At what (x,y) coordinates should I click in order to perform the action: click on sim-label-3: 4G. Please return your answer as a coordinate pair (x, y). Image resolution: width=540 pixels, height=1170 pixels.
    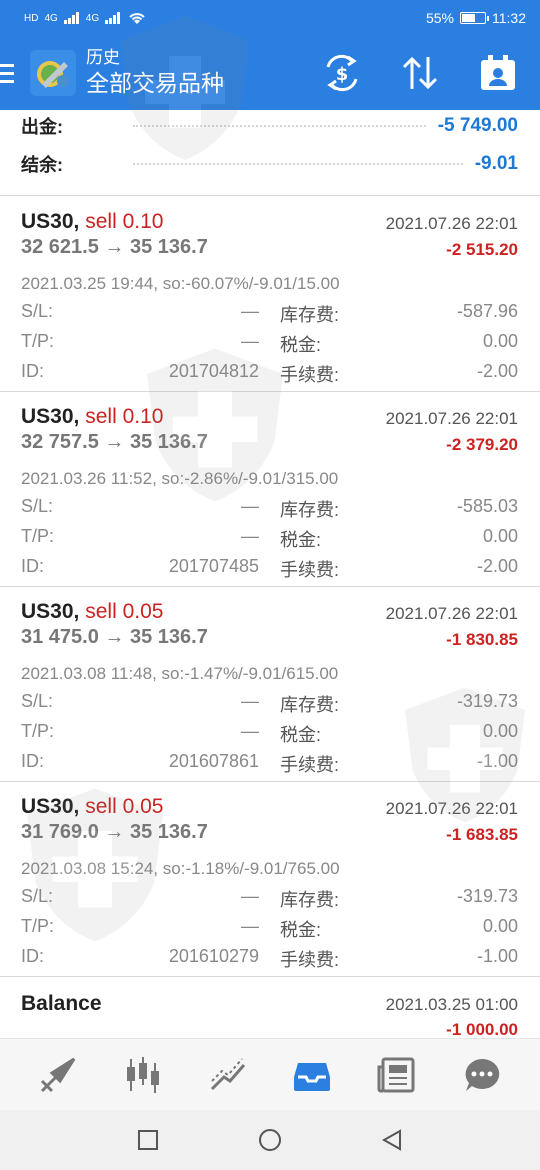
    Looking at the image, I should click on (92, 18).